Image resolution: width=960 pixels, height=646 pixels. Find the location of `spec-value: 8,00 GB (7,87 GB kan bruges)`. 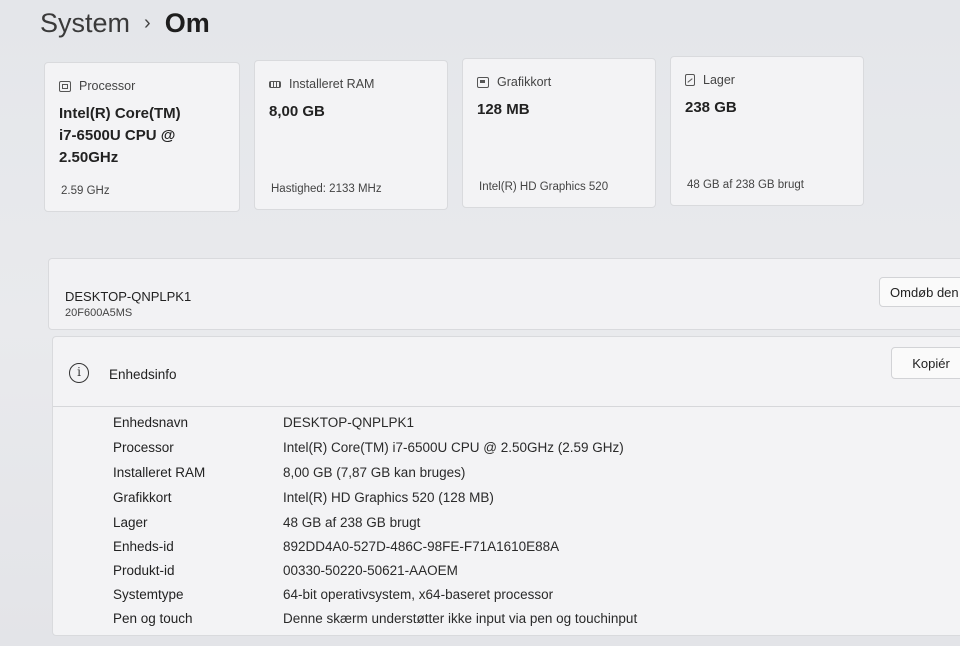

spec-value: 8,00 GB (7,87 GB kan bruges) is located at coordinates (374, 472).